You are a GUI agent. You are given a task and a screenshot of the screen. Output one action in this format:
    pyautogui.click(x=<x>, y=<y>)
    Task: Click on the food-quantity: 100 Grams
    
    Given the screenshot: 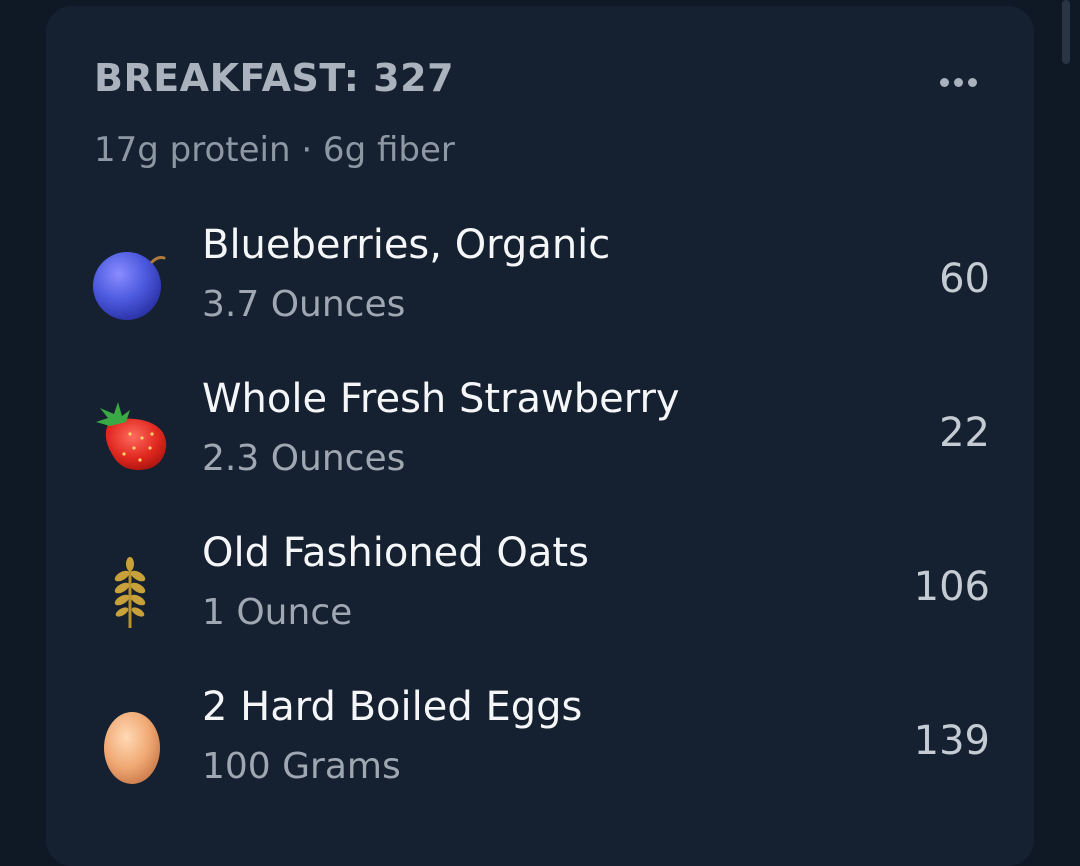 What is the action you would take?
    pyautogui.click(x=301, y=766)
    